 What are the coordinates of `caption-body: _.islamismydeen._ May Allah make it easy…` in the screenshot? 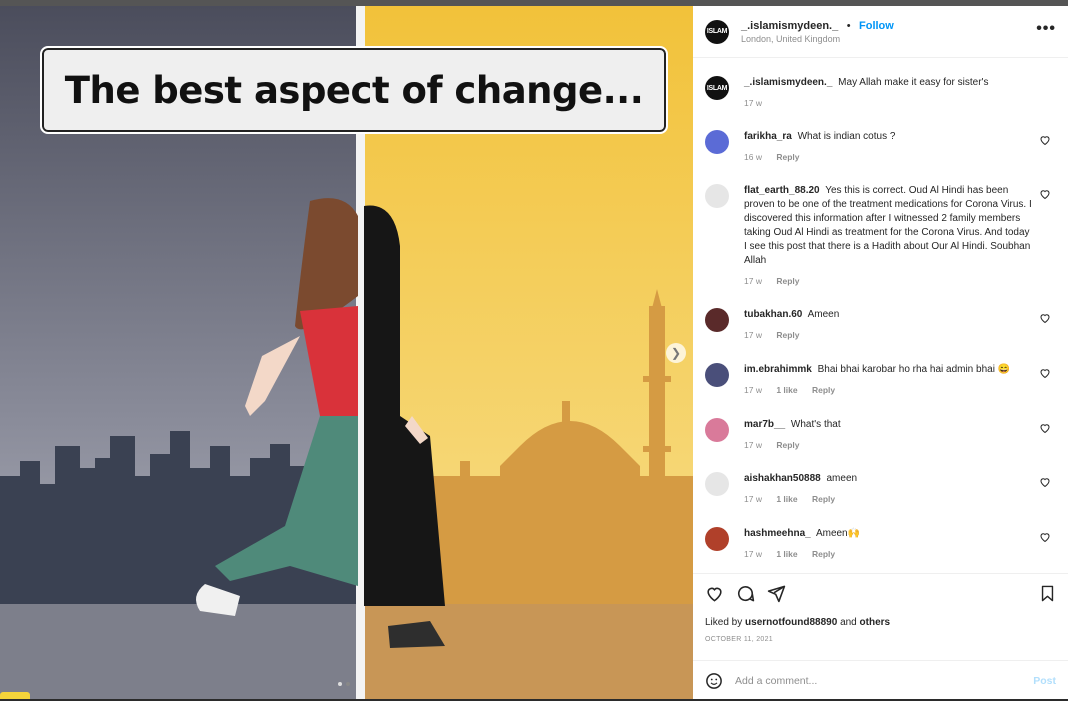 It's located at (889, 83).